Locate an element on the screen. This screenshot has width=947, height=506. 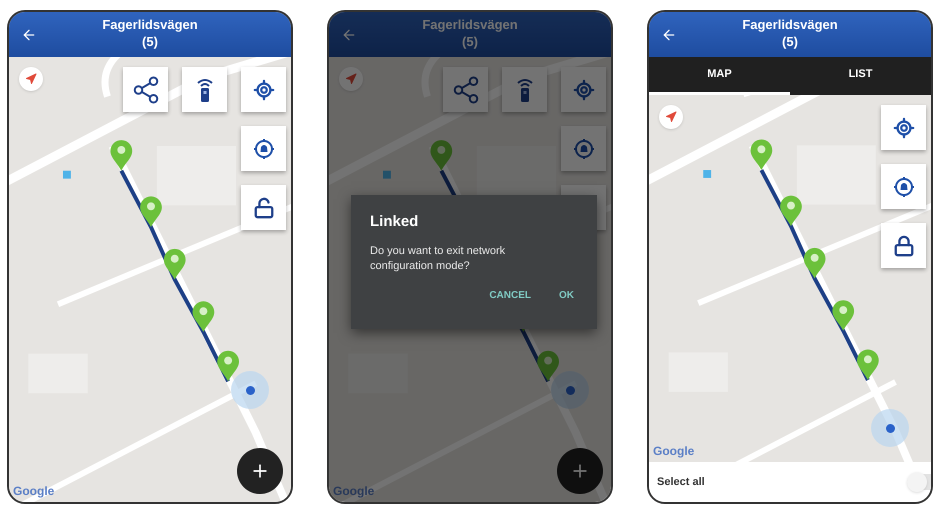
padlock-icon is located at coordinates (903, 245).